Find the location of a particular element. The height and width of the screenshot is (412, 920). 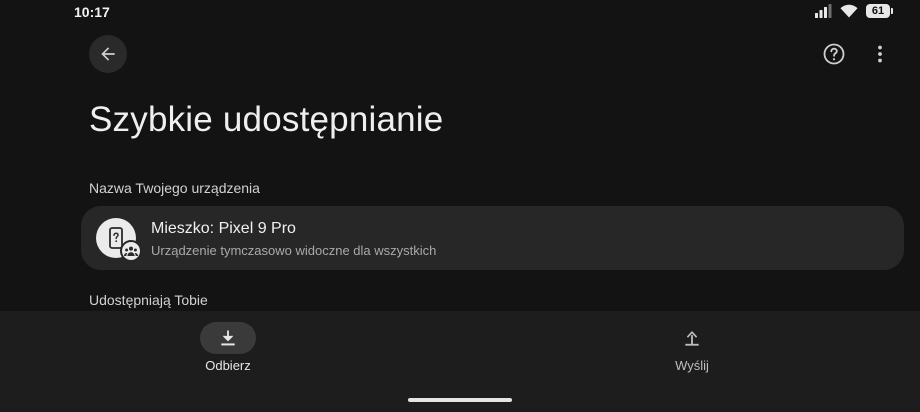

battery-icon: 61 is located at coordinates (879, 11).